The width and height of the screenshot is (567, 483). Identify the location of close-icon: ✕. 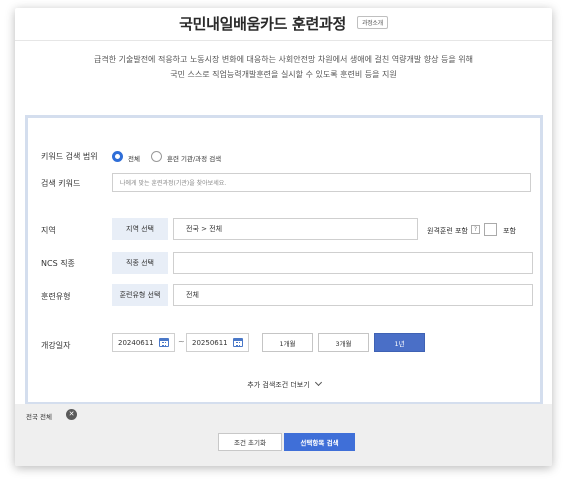
(71, 414).